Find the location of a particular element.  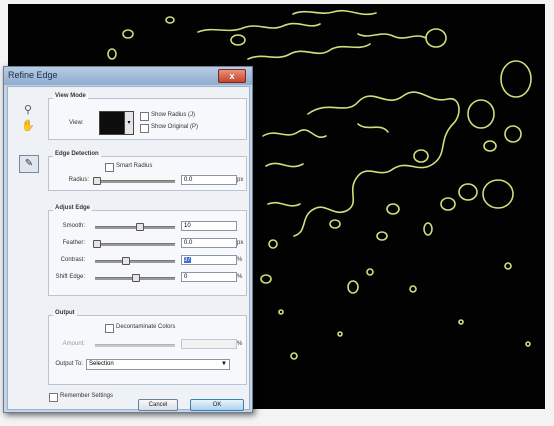

view-mode-thumbnail is located at coordinates (112, 123).